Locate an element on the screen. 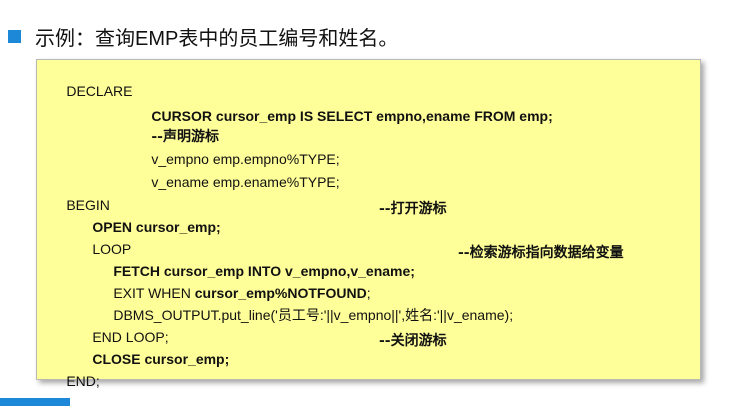 The image size is (745, 406). code-comment: --打开游标 is located at coordinates (413, 209).